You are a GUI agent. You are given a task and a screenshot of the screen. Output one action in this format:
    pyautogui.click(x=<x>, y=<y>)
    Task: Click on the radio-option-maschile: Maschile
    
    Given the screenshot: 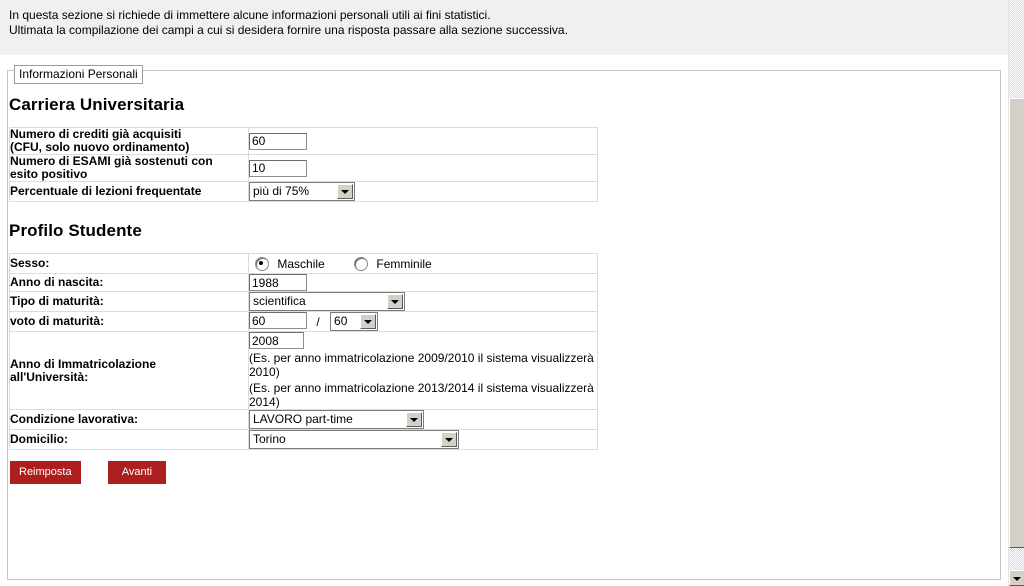 What is the action you would take?
    pyautogui.click(x=290, y=264)
    